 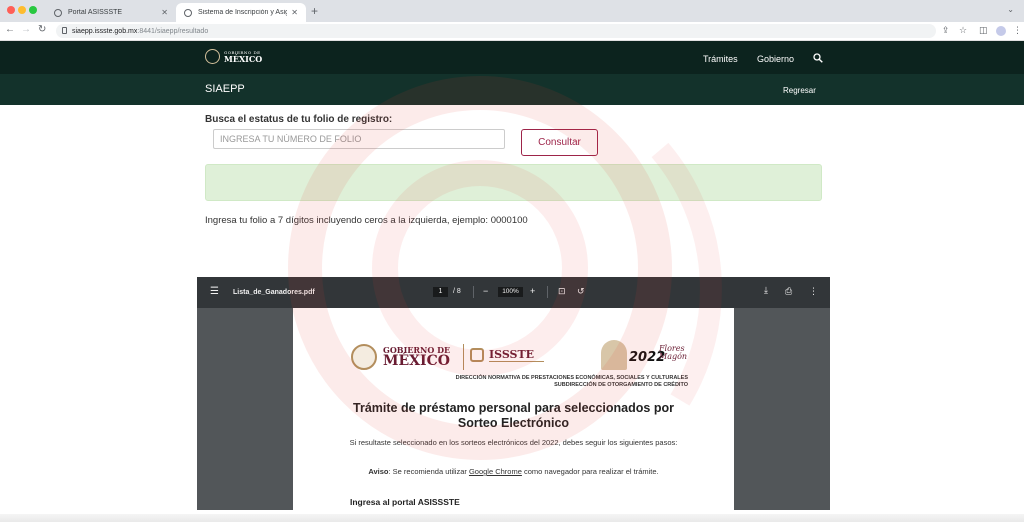 What do you see at coordinates (1010, 9) in the screenshot?
I see `chevron-down-icon: ⌄` at bounding box center [1010, 9].